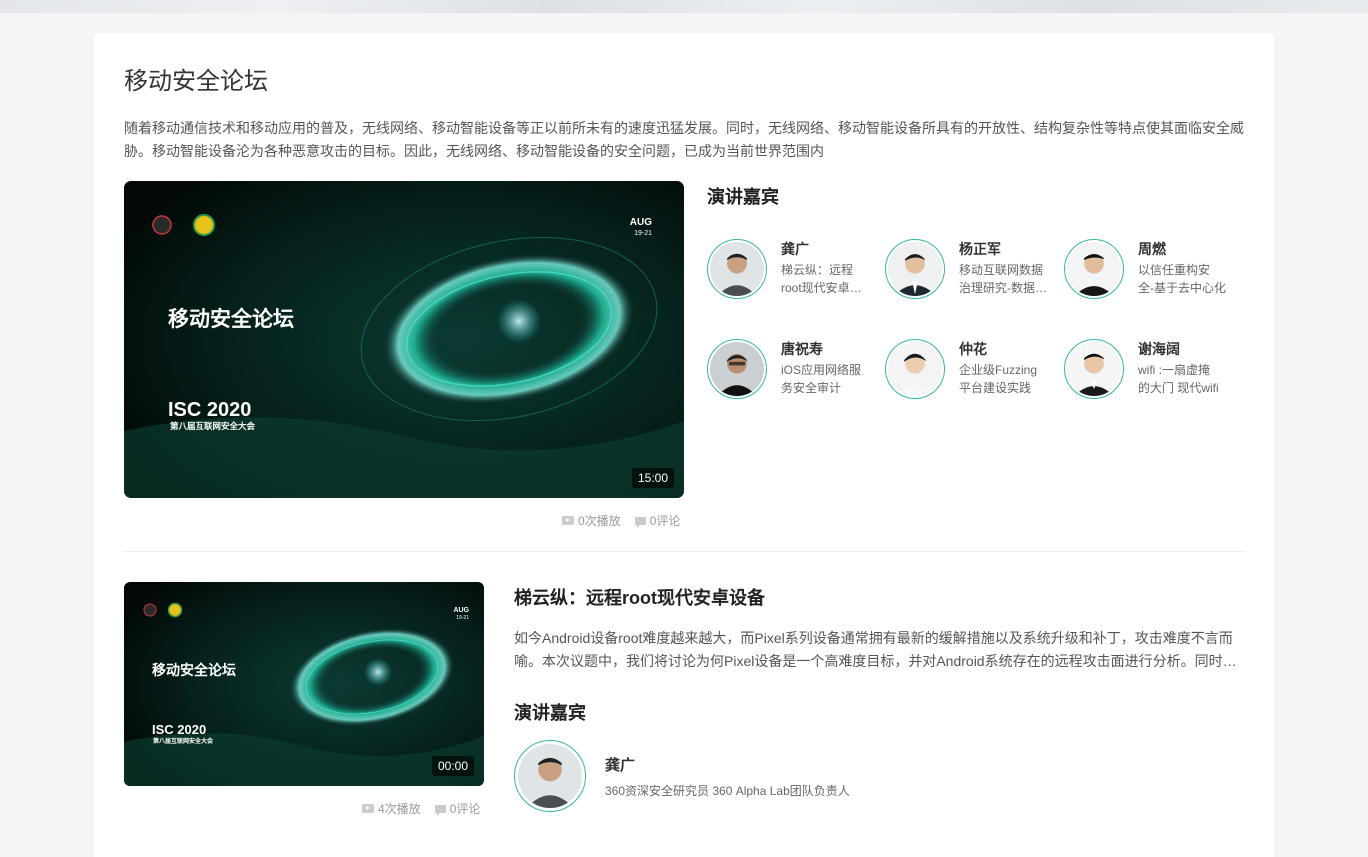  I want to click on speaker-desc: 移动互联网数据治理研究-数据安全, so click(1003, 279).